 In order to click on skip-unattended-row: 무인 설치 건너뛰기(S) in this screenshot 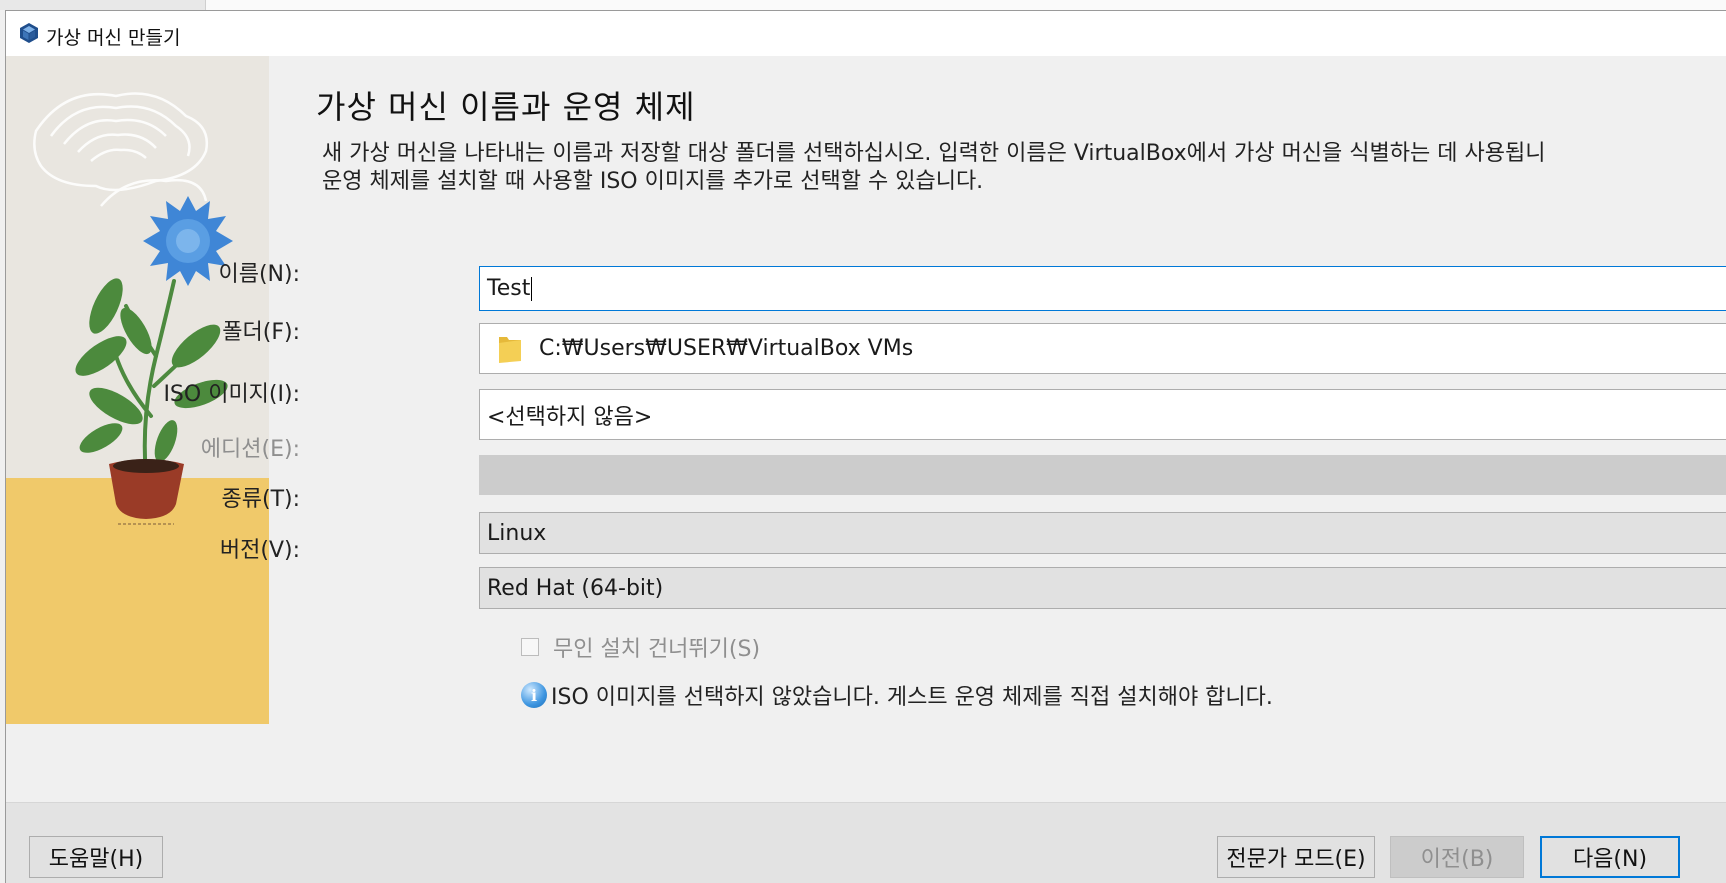, I will do `click(640, 647)`.